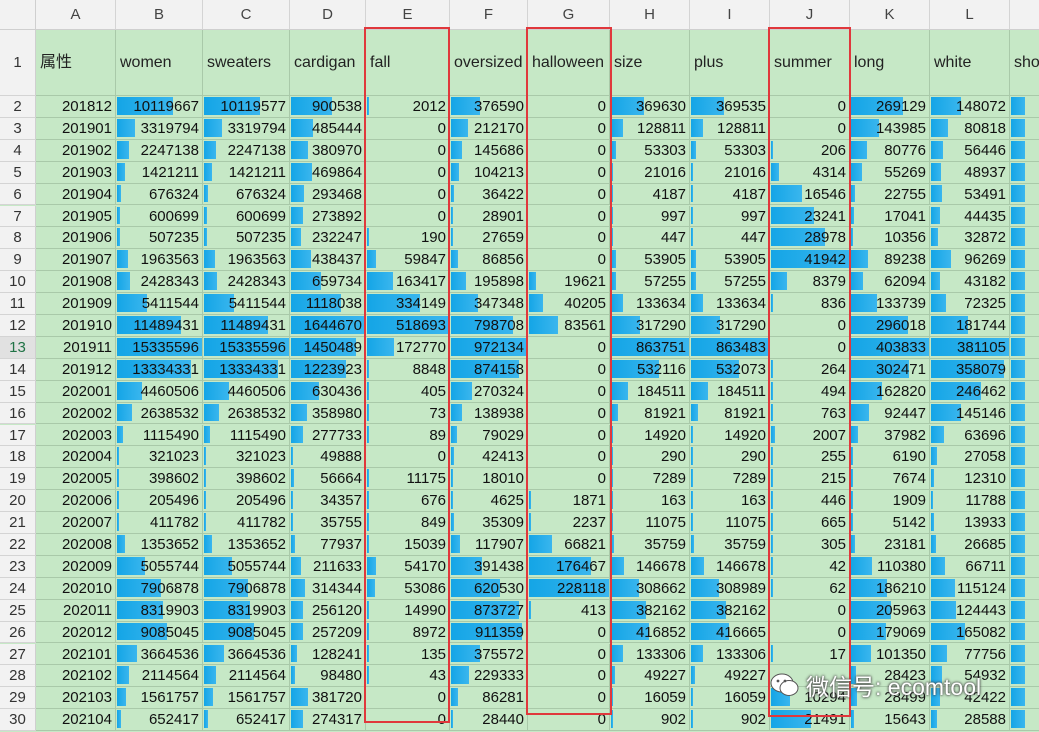 Image resolution: width=1039 pixels, height=732 pixels. What do you see at coordinates (328, 194) in the screenshot?
I see `cell-d6: 293468` at bounding box center [328, 194].